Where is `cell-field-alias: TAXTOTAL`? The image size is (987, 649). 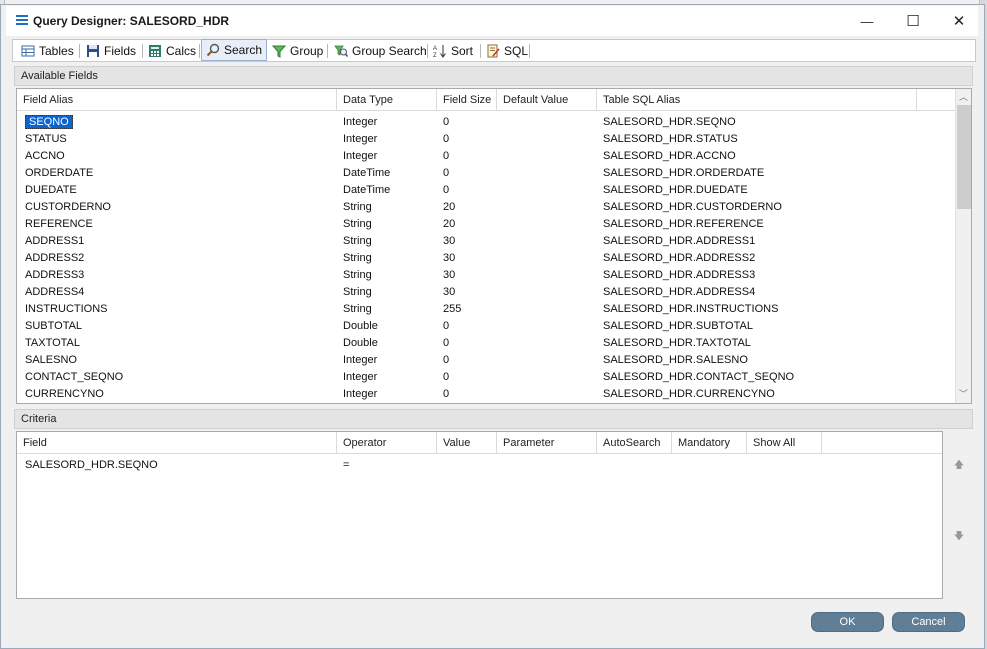
cell-field-alias: TAXTOTAL is located at coordinates (52, 342).